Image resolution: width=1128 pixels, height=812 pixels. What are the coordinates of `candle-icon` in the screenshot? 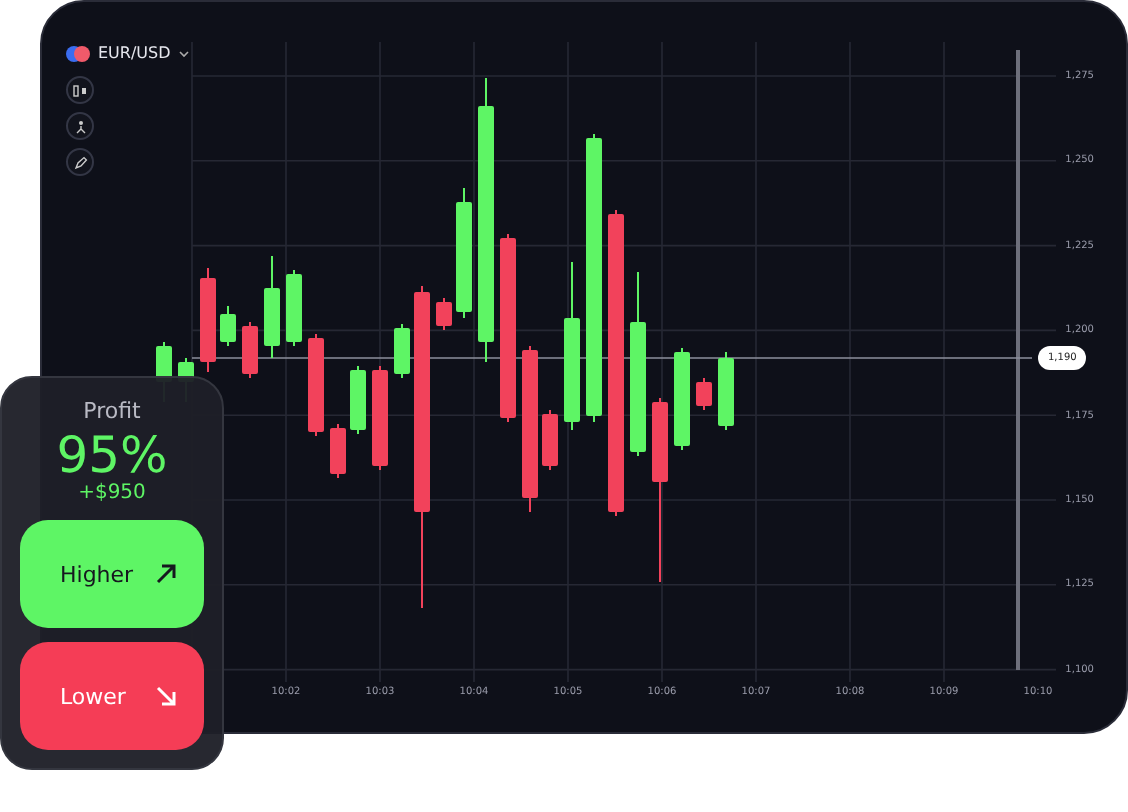 It's located at (80, 90).